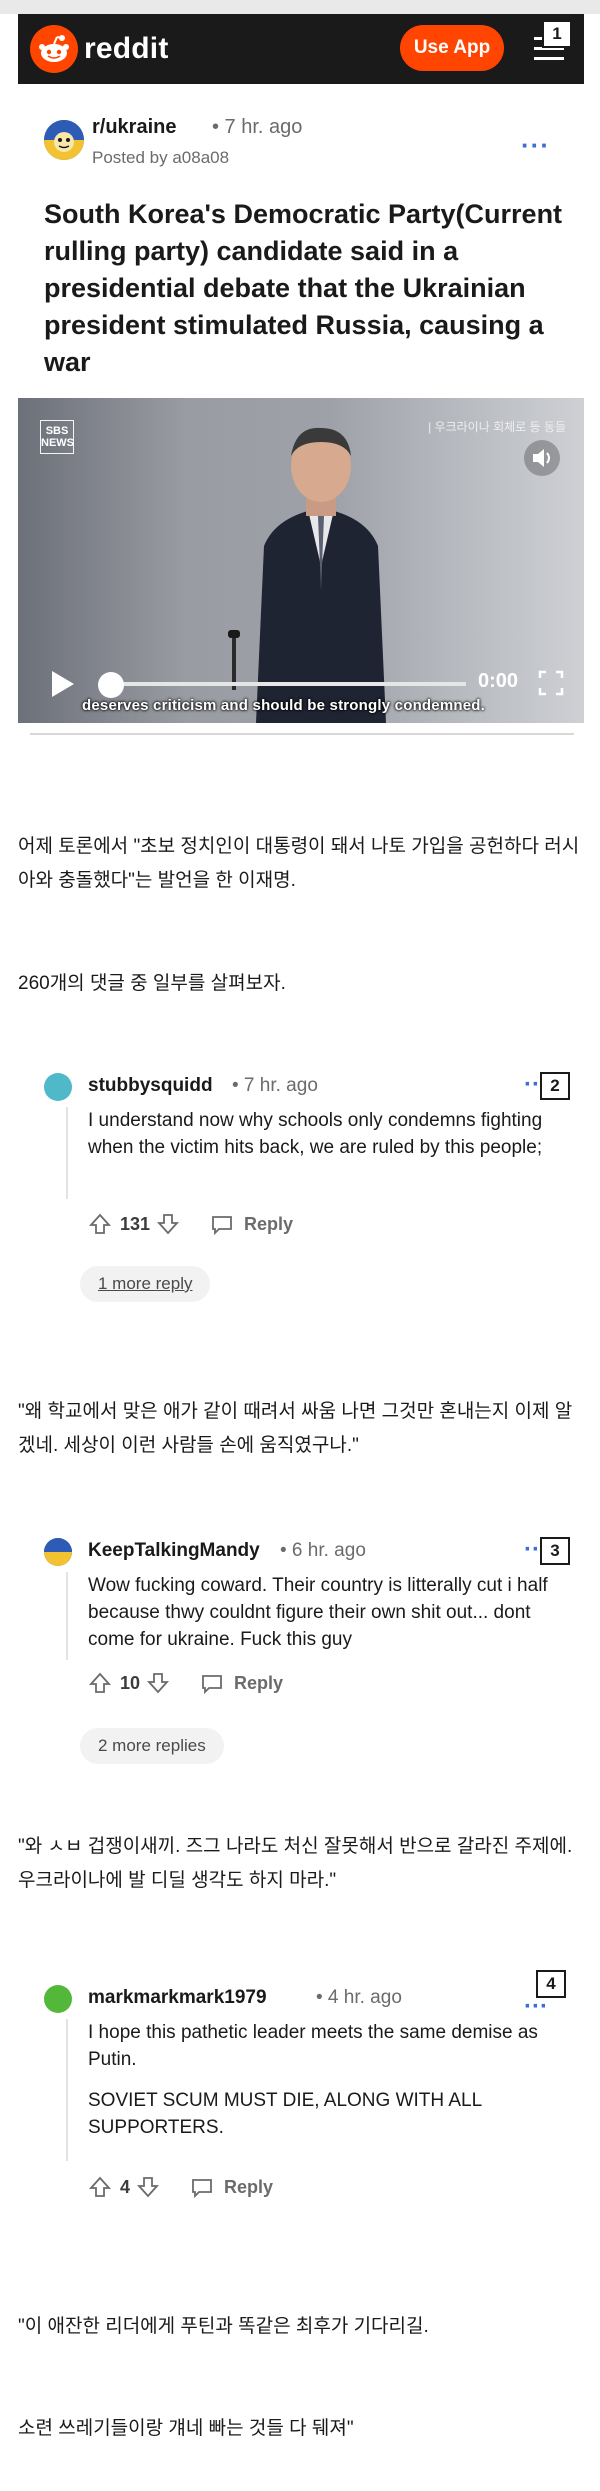 The height and width of the screenshot is (2491, 600). I want to click on video-progress-handle, so click(111, 685).